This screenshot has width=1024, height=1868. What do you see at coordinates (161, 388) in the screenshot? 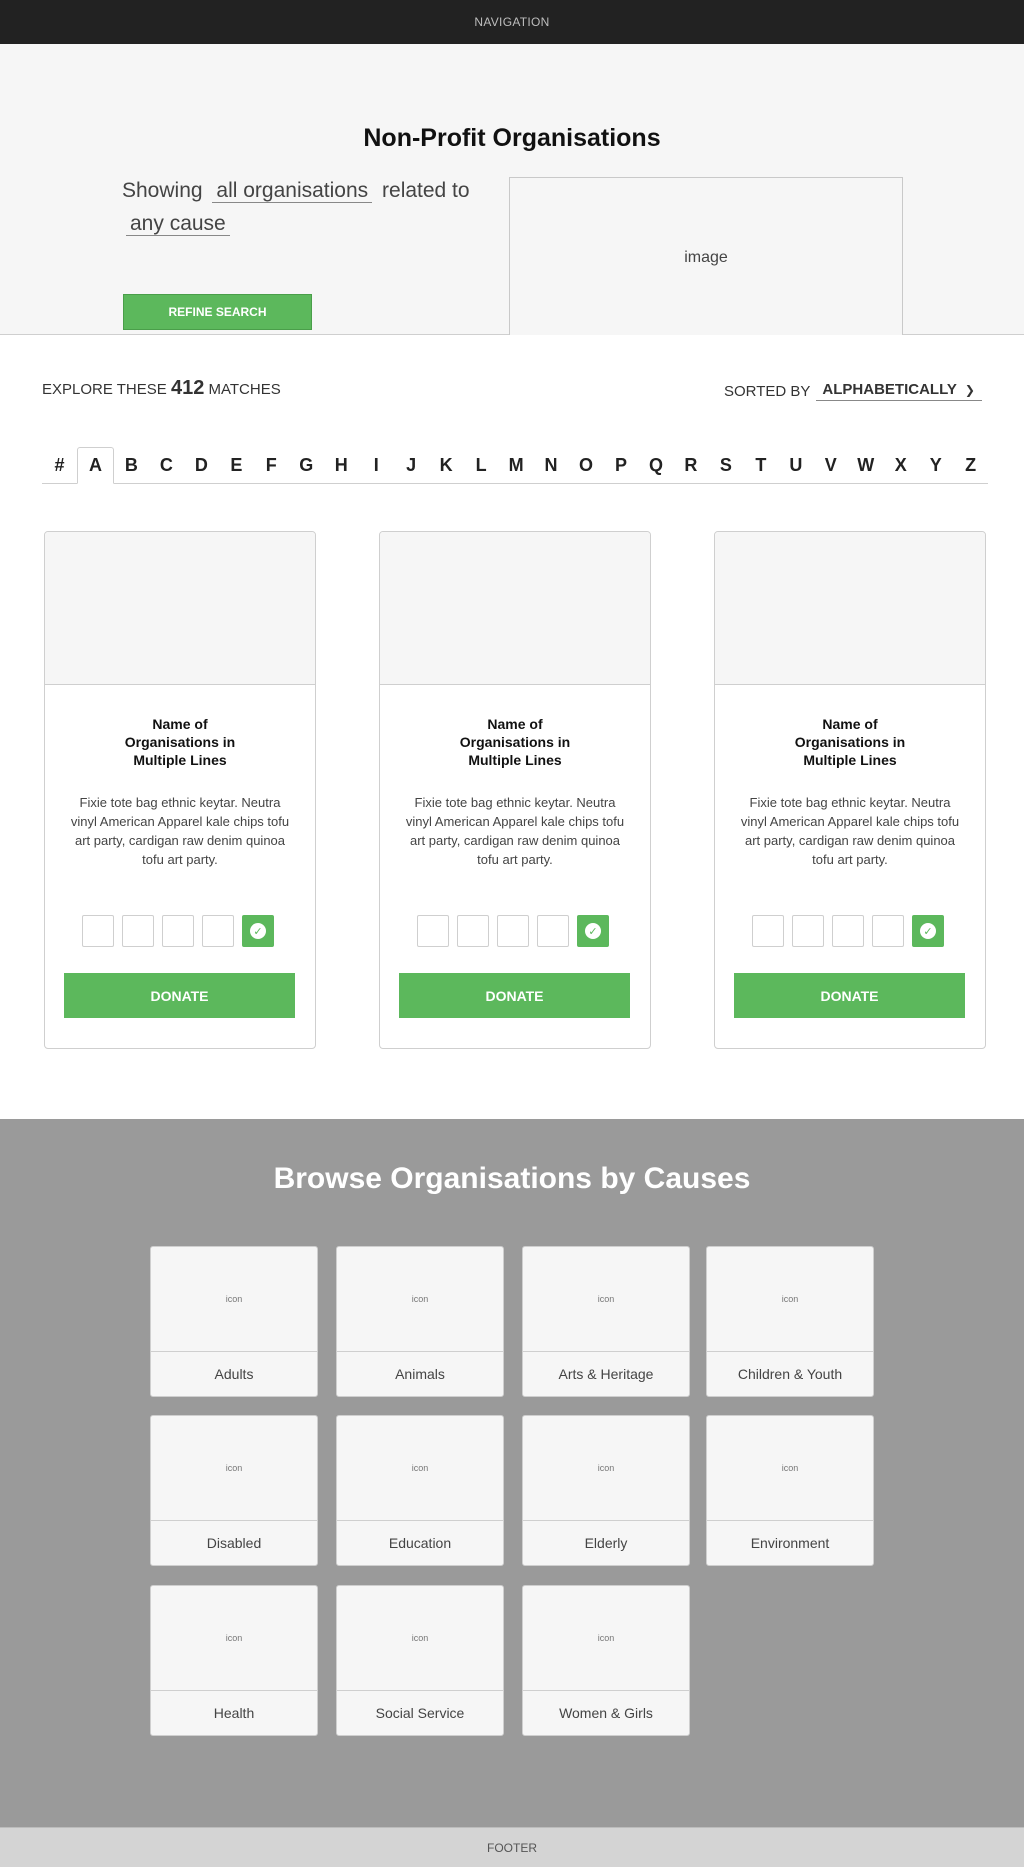
I see `match-count: EXPLORE THESE 412 MATCHES` at bounding box center [161, 388].